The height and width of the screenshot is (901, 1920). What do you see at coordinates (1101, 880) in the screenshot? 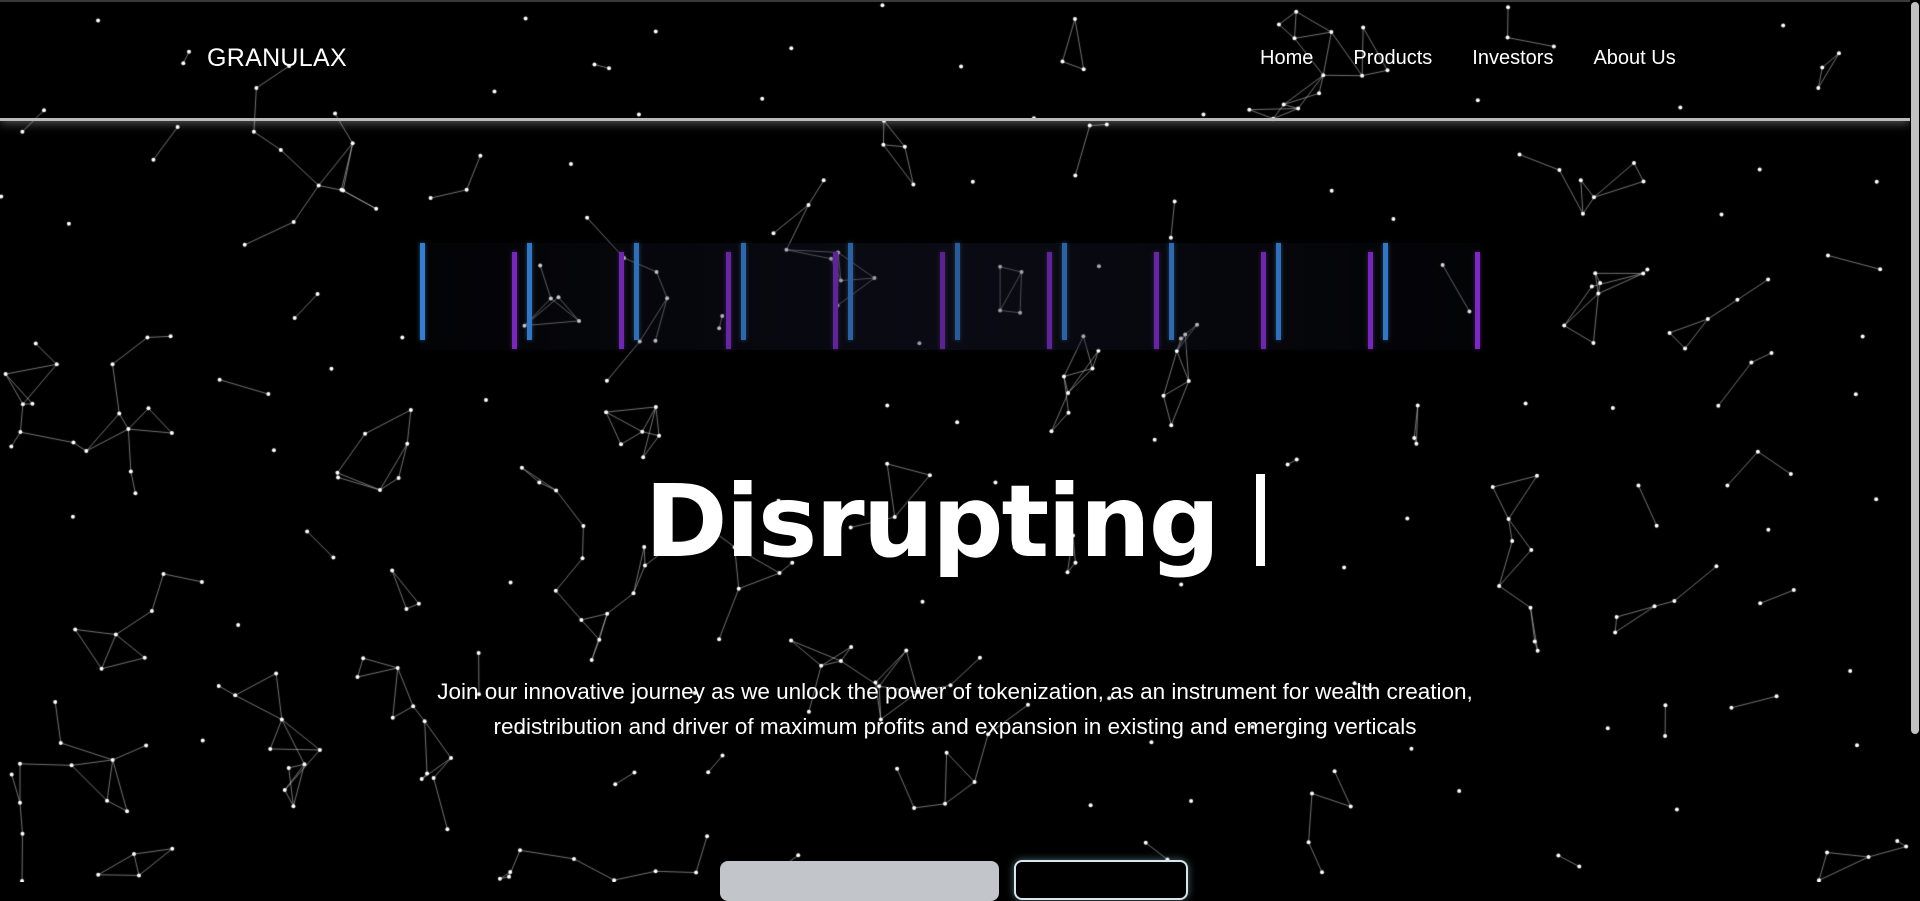
I see `secondary-cta-button` at bounding box center [1101, 880].